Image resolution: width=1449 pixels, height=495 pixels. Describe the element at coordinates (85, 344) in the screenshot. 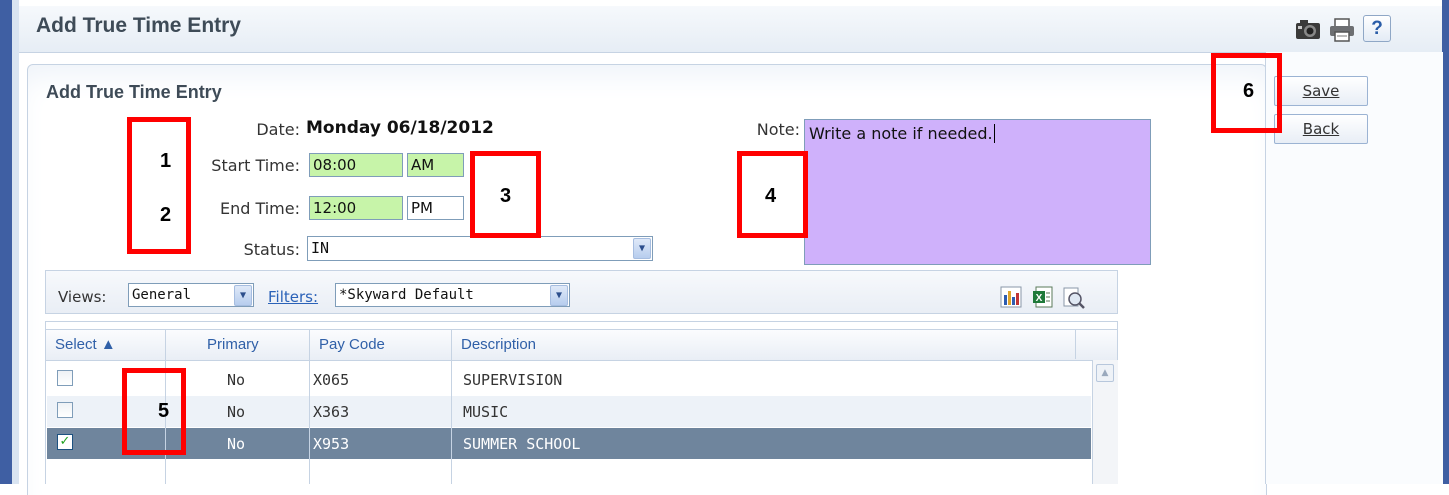

I see `column-header-select: Select ▲` at that location.